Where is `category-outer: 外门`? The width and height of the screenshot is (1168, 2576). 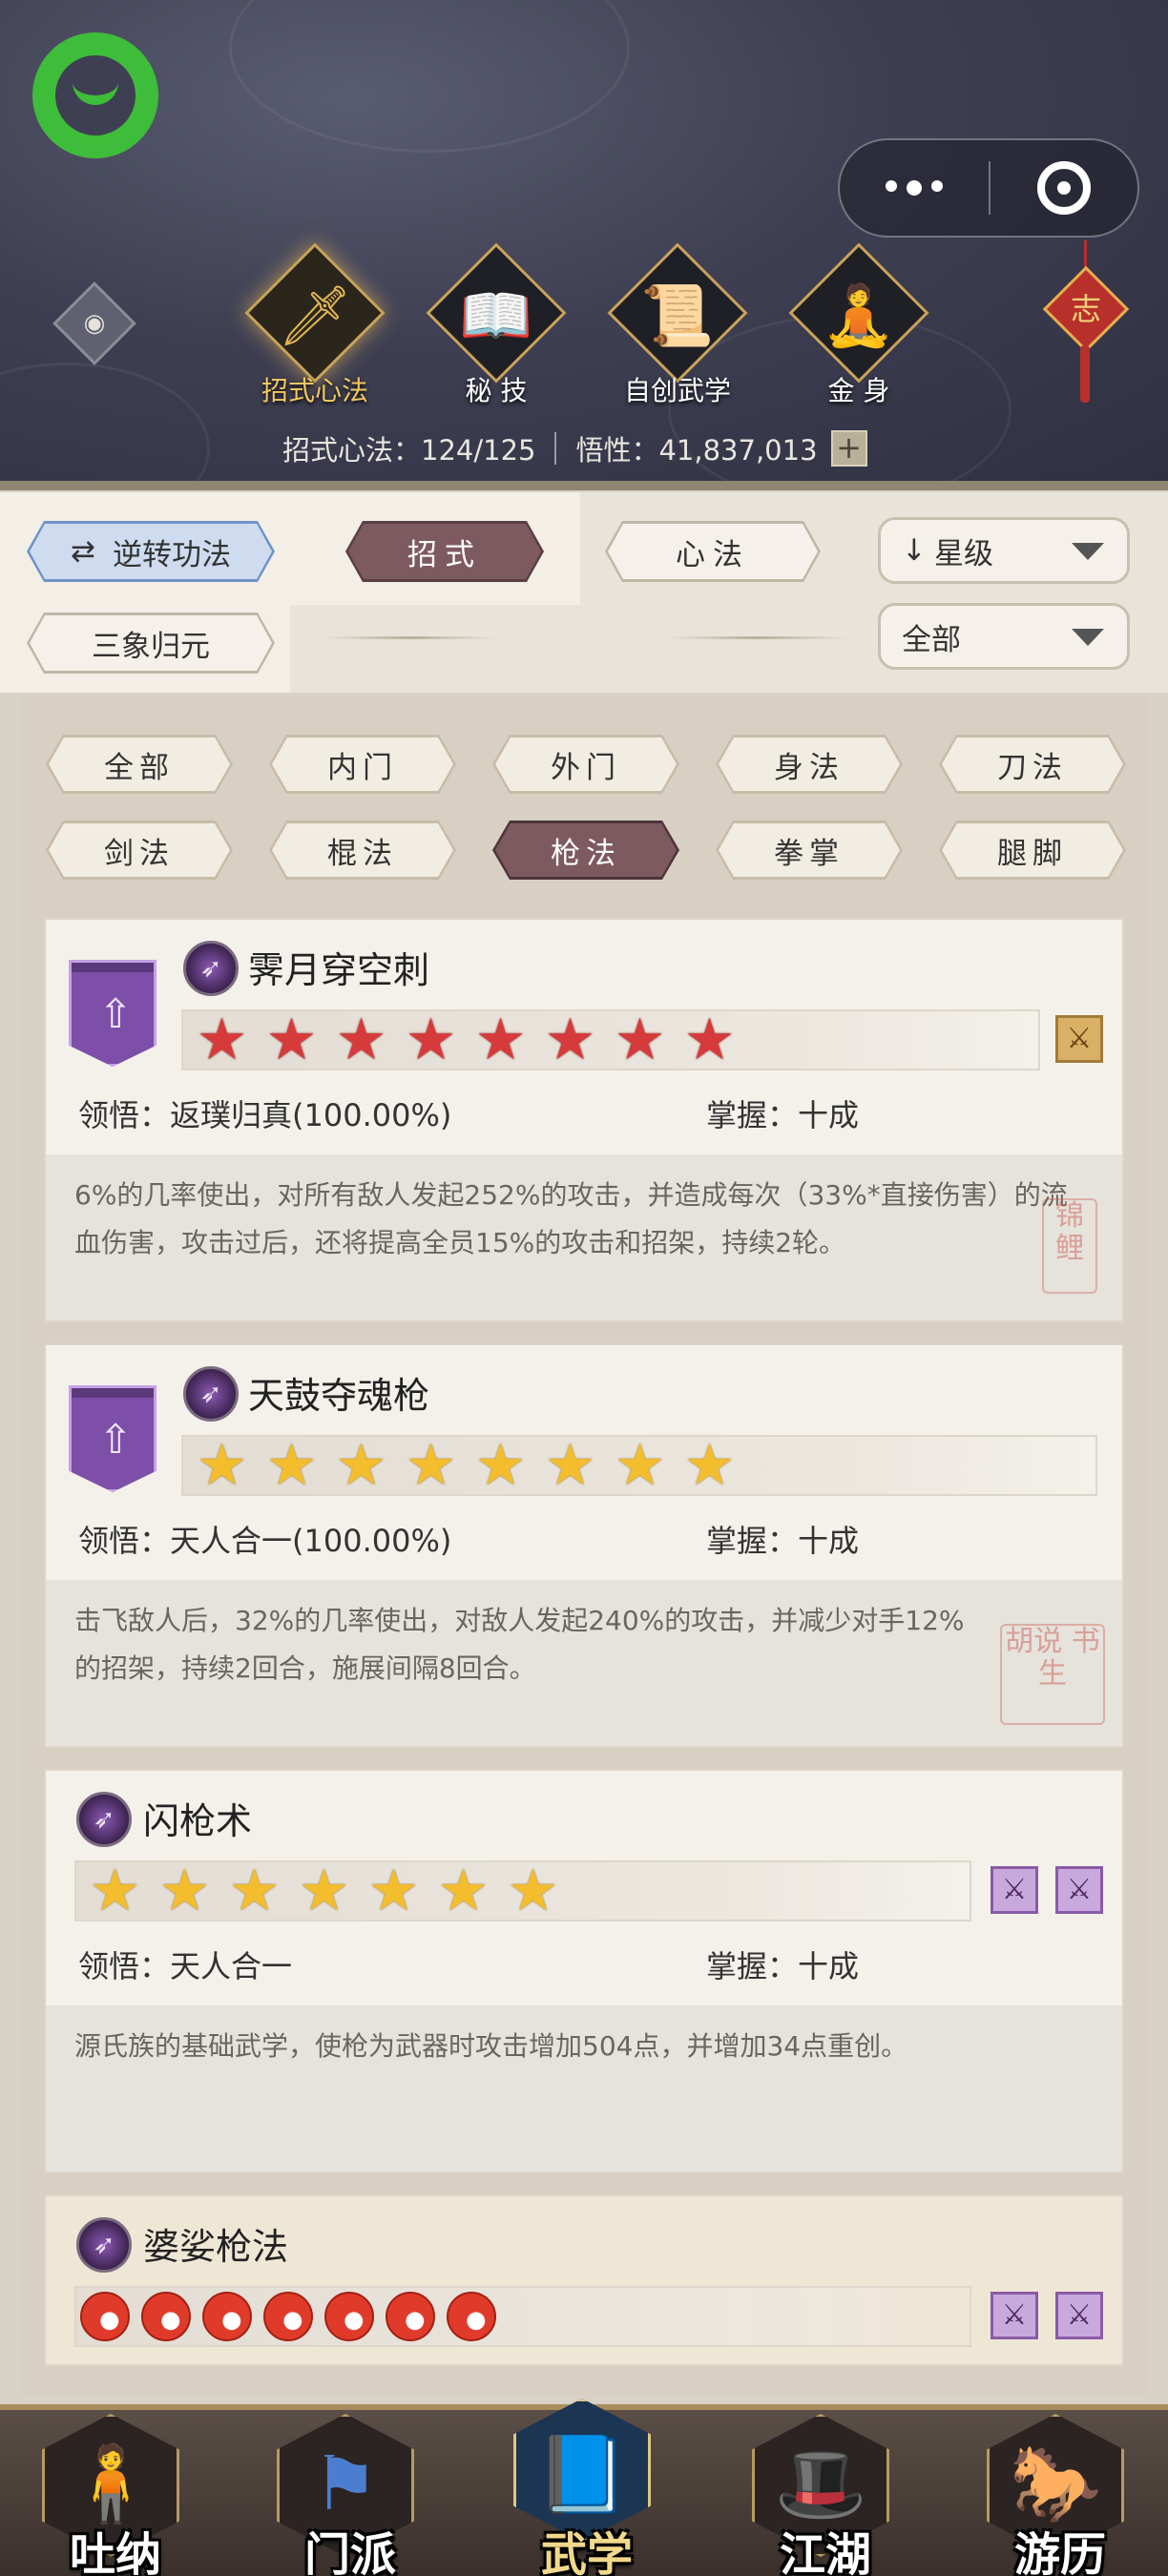
category-outer: 外门 is located at coordinates (585, 764).